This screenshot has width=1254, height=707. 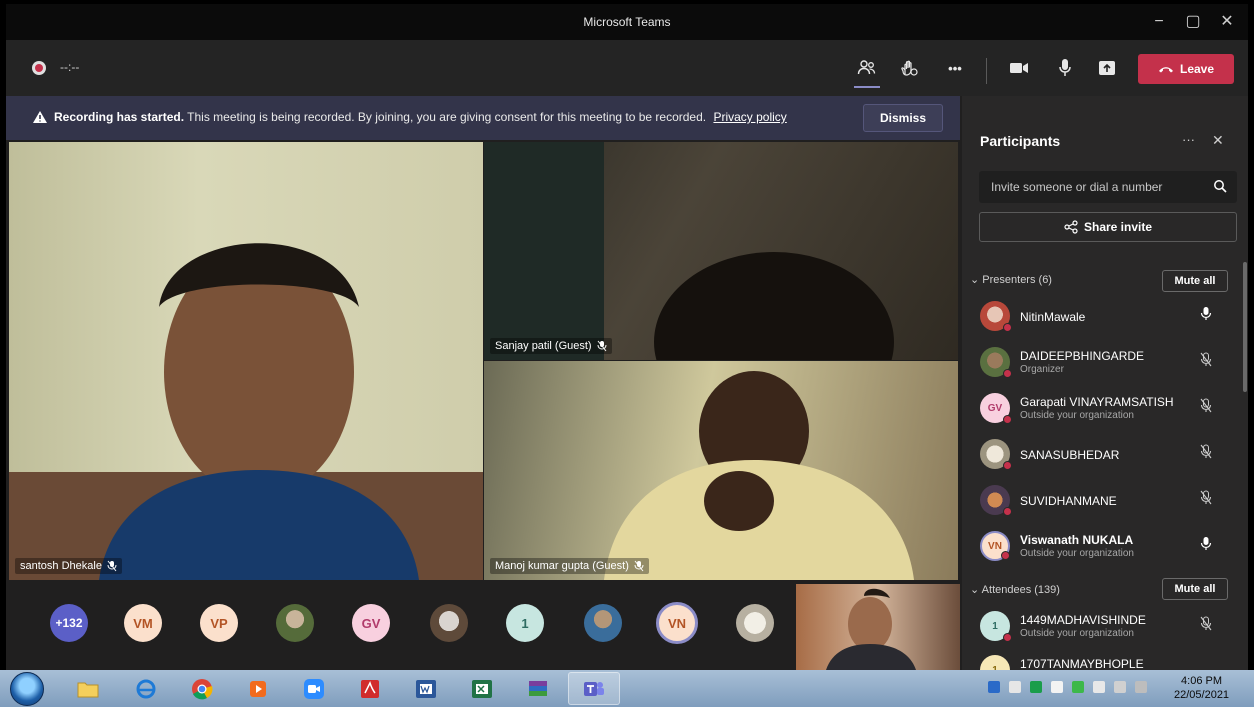 What do you see at coordinates (721, 251) in the screenshot?
I see `video-tile: Sanjay patil (Guest)` at bounding box center [721, 251].